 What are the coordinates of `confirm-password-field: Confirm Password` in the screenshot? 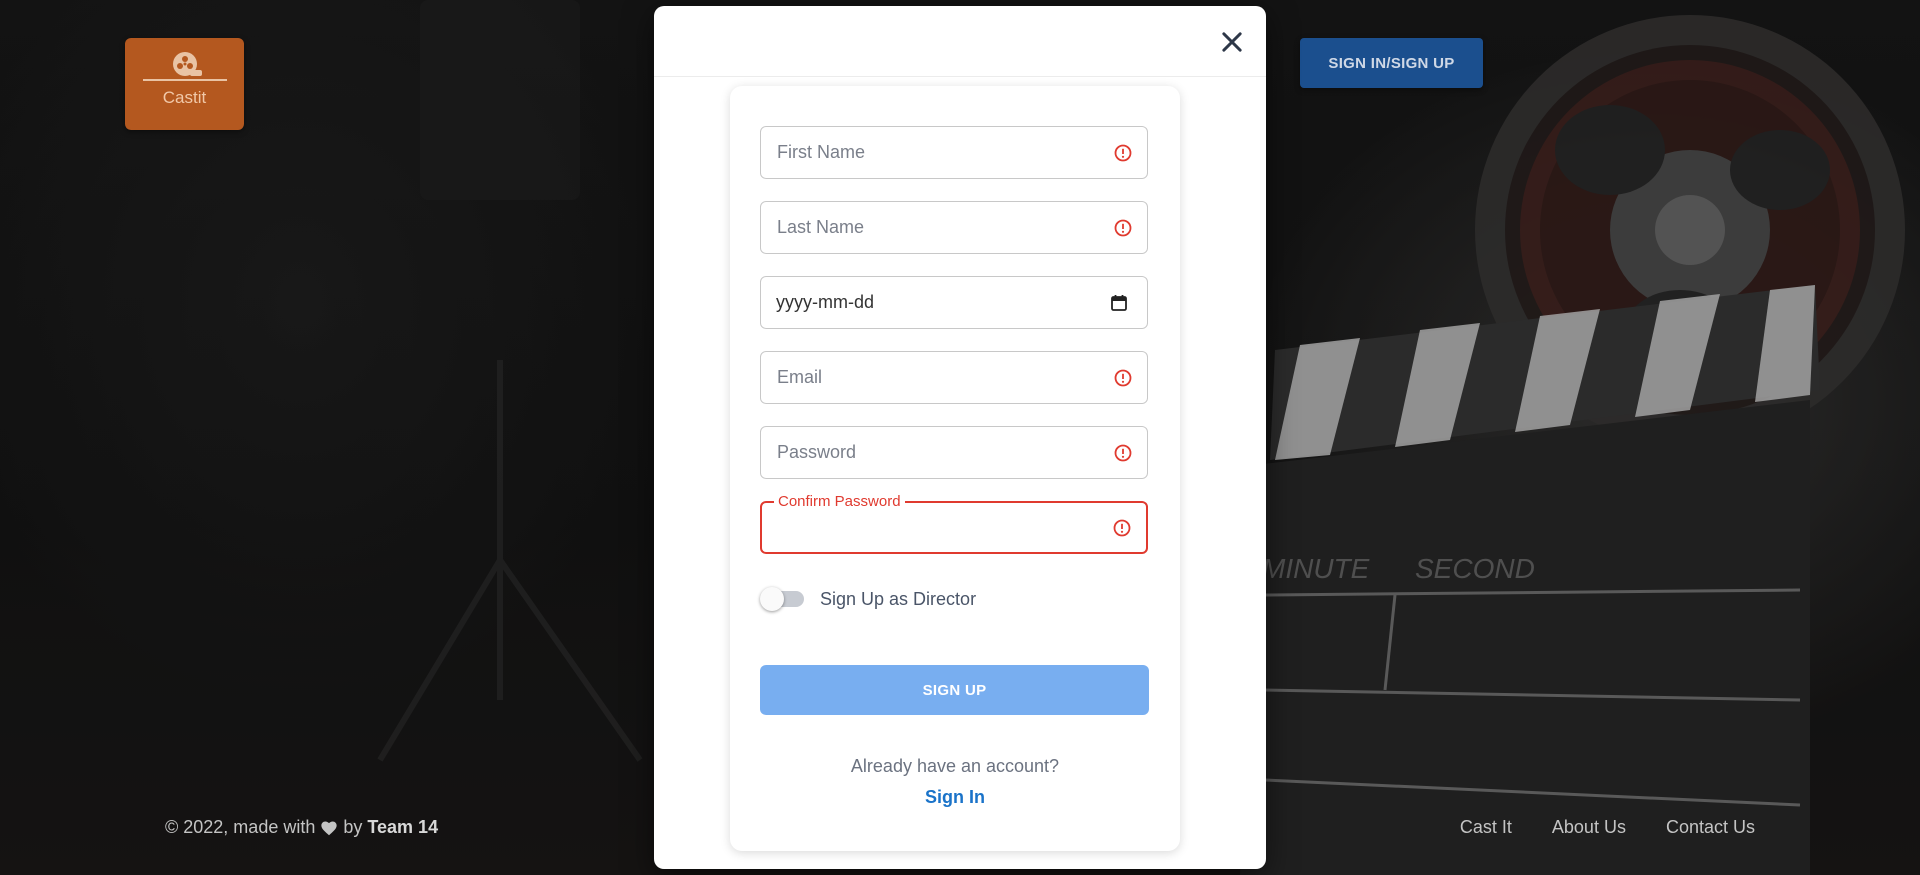 It's located at (954, 523).